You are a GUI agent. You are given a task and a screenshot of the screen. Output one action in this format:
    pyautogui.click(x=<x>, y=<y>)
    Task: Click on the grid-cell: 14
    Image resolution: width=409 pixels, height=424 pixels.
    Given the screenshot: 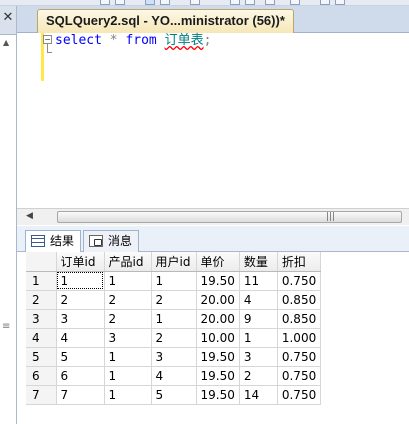 What is the action you would take?
    pyautogui.click(x=258, y=395)
    